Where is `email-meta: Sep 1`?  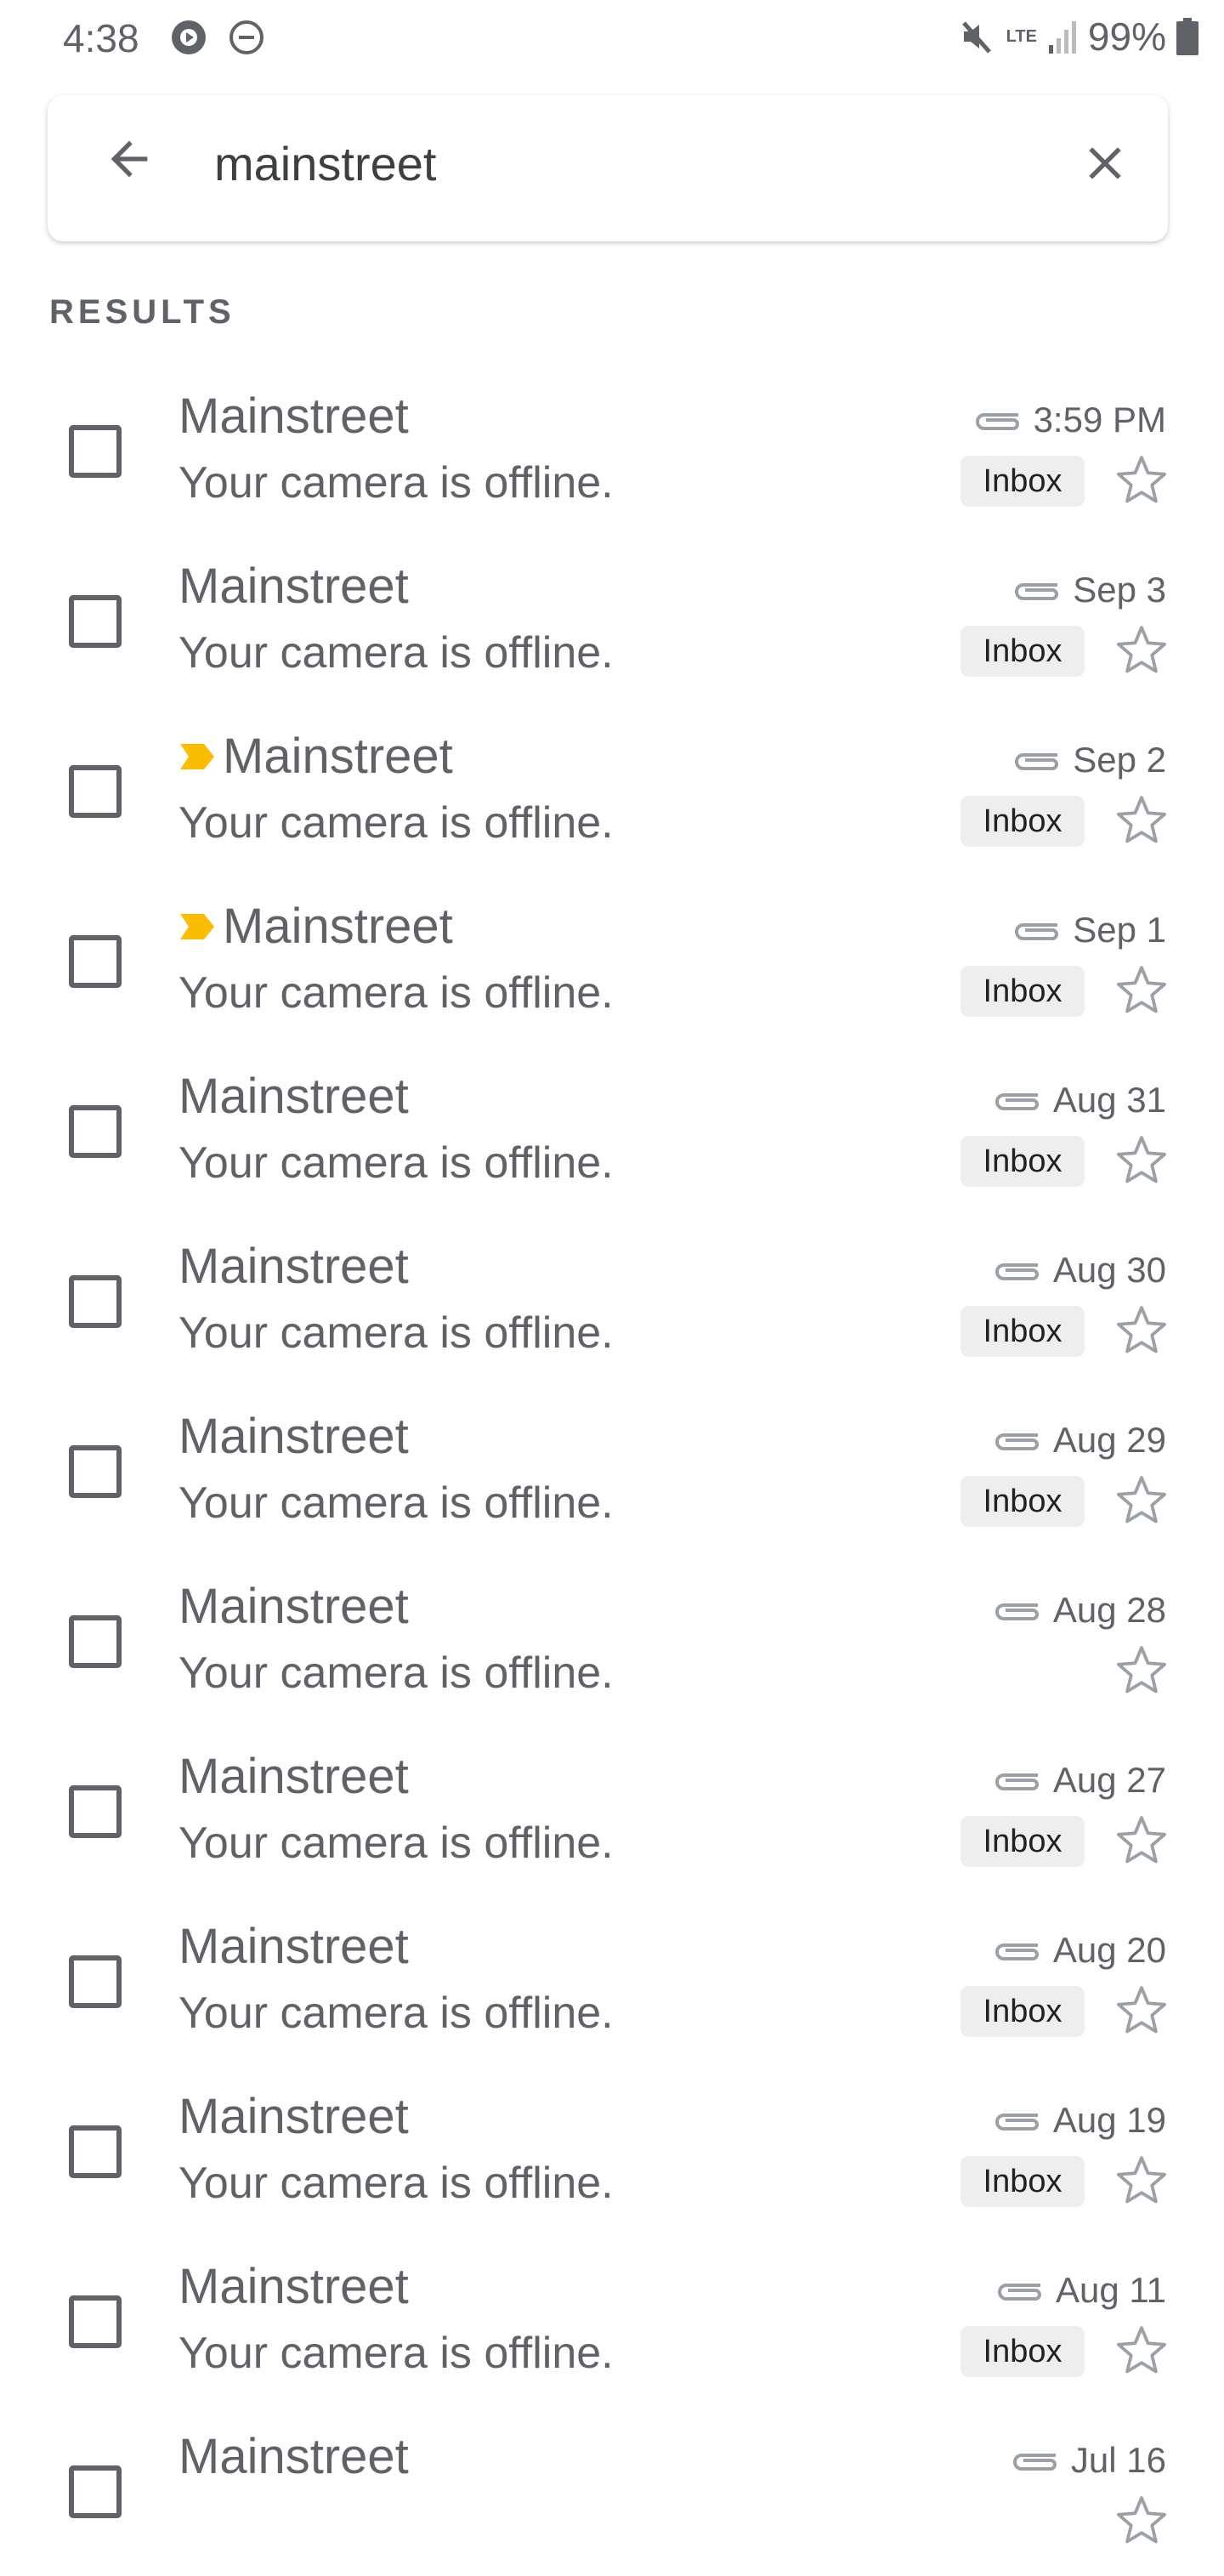 email-meta: Sep 1 is located at coordinates (1089, 930).